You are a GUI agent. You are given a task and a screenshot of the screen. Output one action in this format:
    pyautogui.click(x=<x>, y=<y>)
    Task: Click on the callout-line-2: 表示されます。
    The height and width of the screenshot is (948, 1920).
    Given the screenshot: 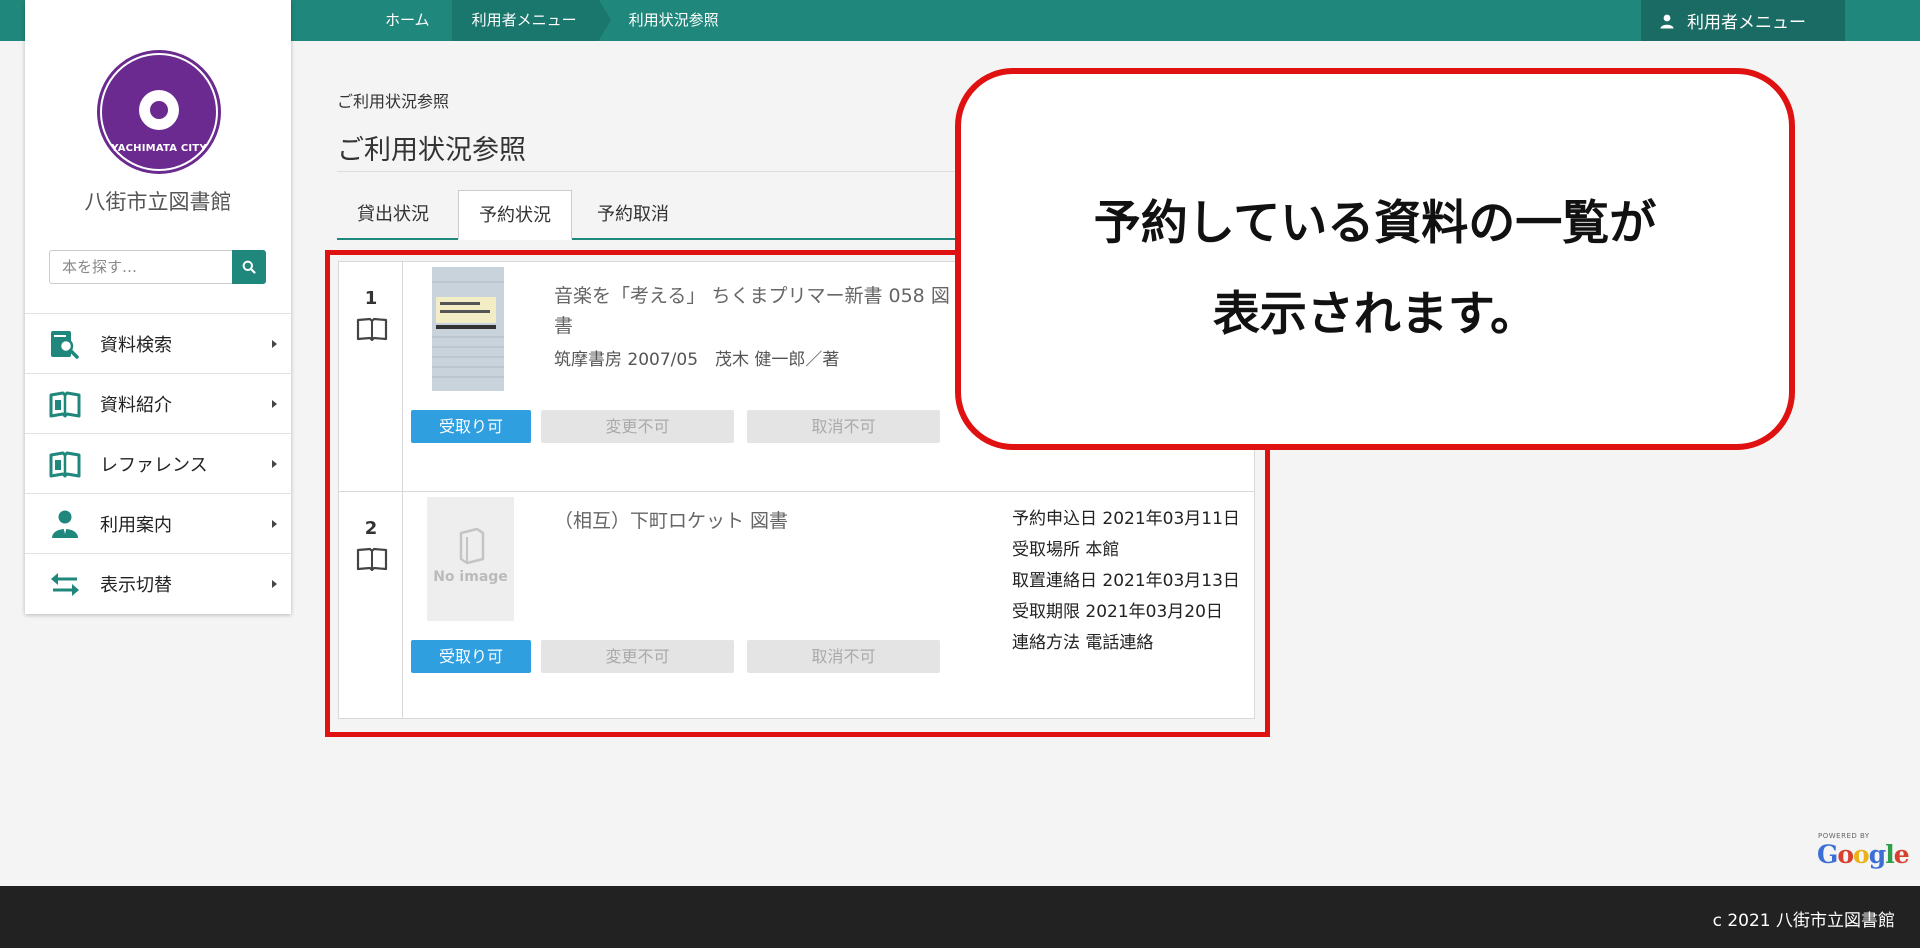 What is the action you would take?
    pyautogui.click(x=1375, y=314)
    